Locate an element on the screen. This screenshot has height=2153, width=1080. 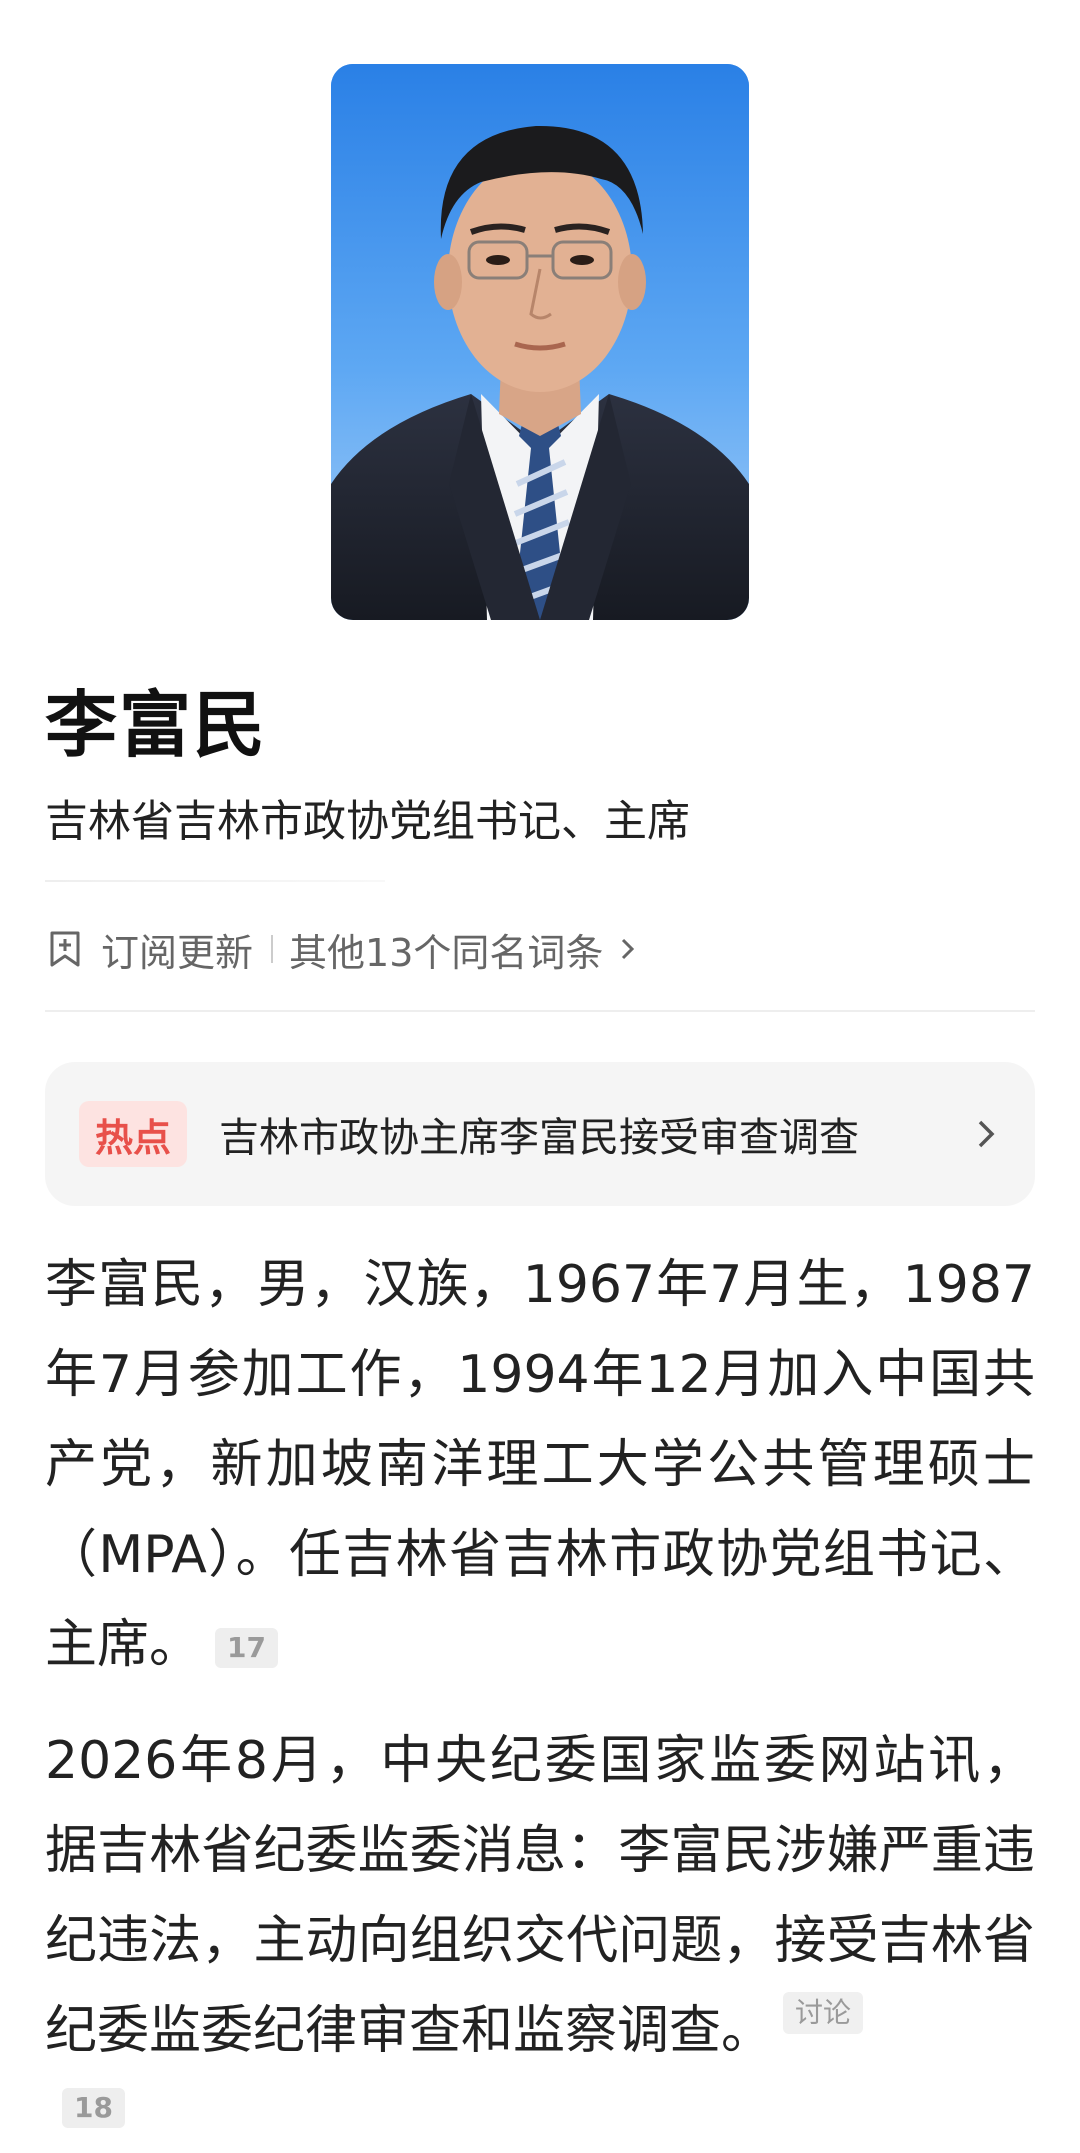
bookmark-plus-icon is located at coordinates (65, 949).